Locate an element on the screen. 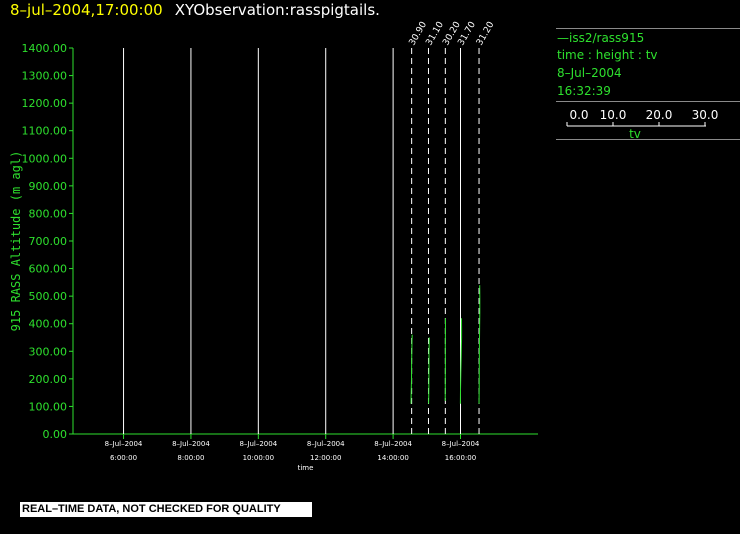  y-tick-label: 0.00 is located at coordinates (55, 434).